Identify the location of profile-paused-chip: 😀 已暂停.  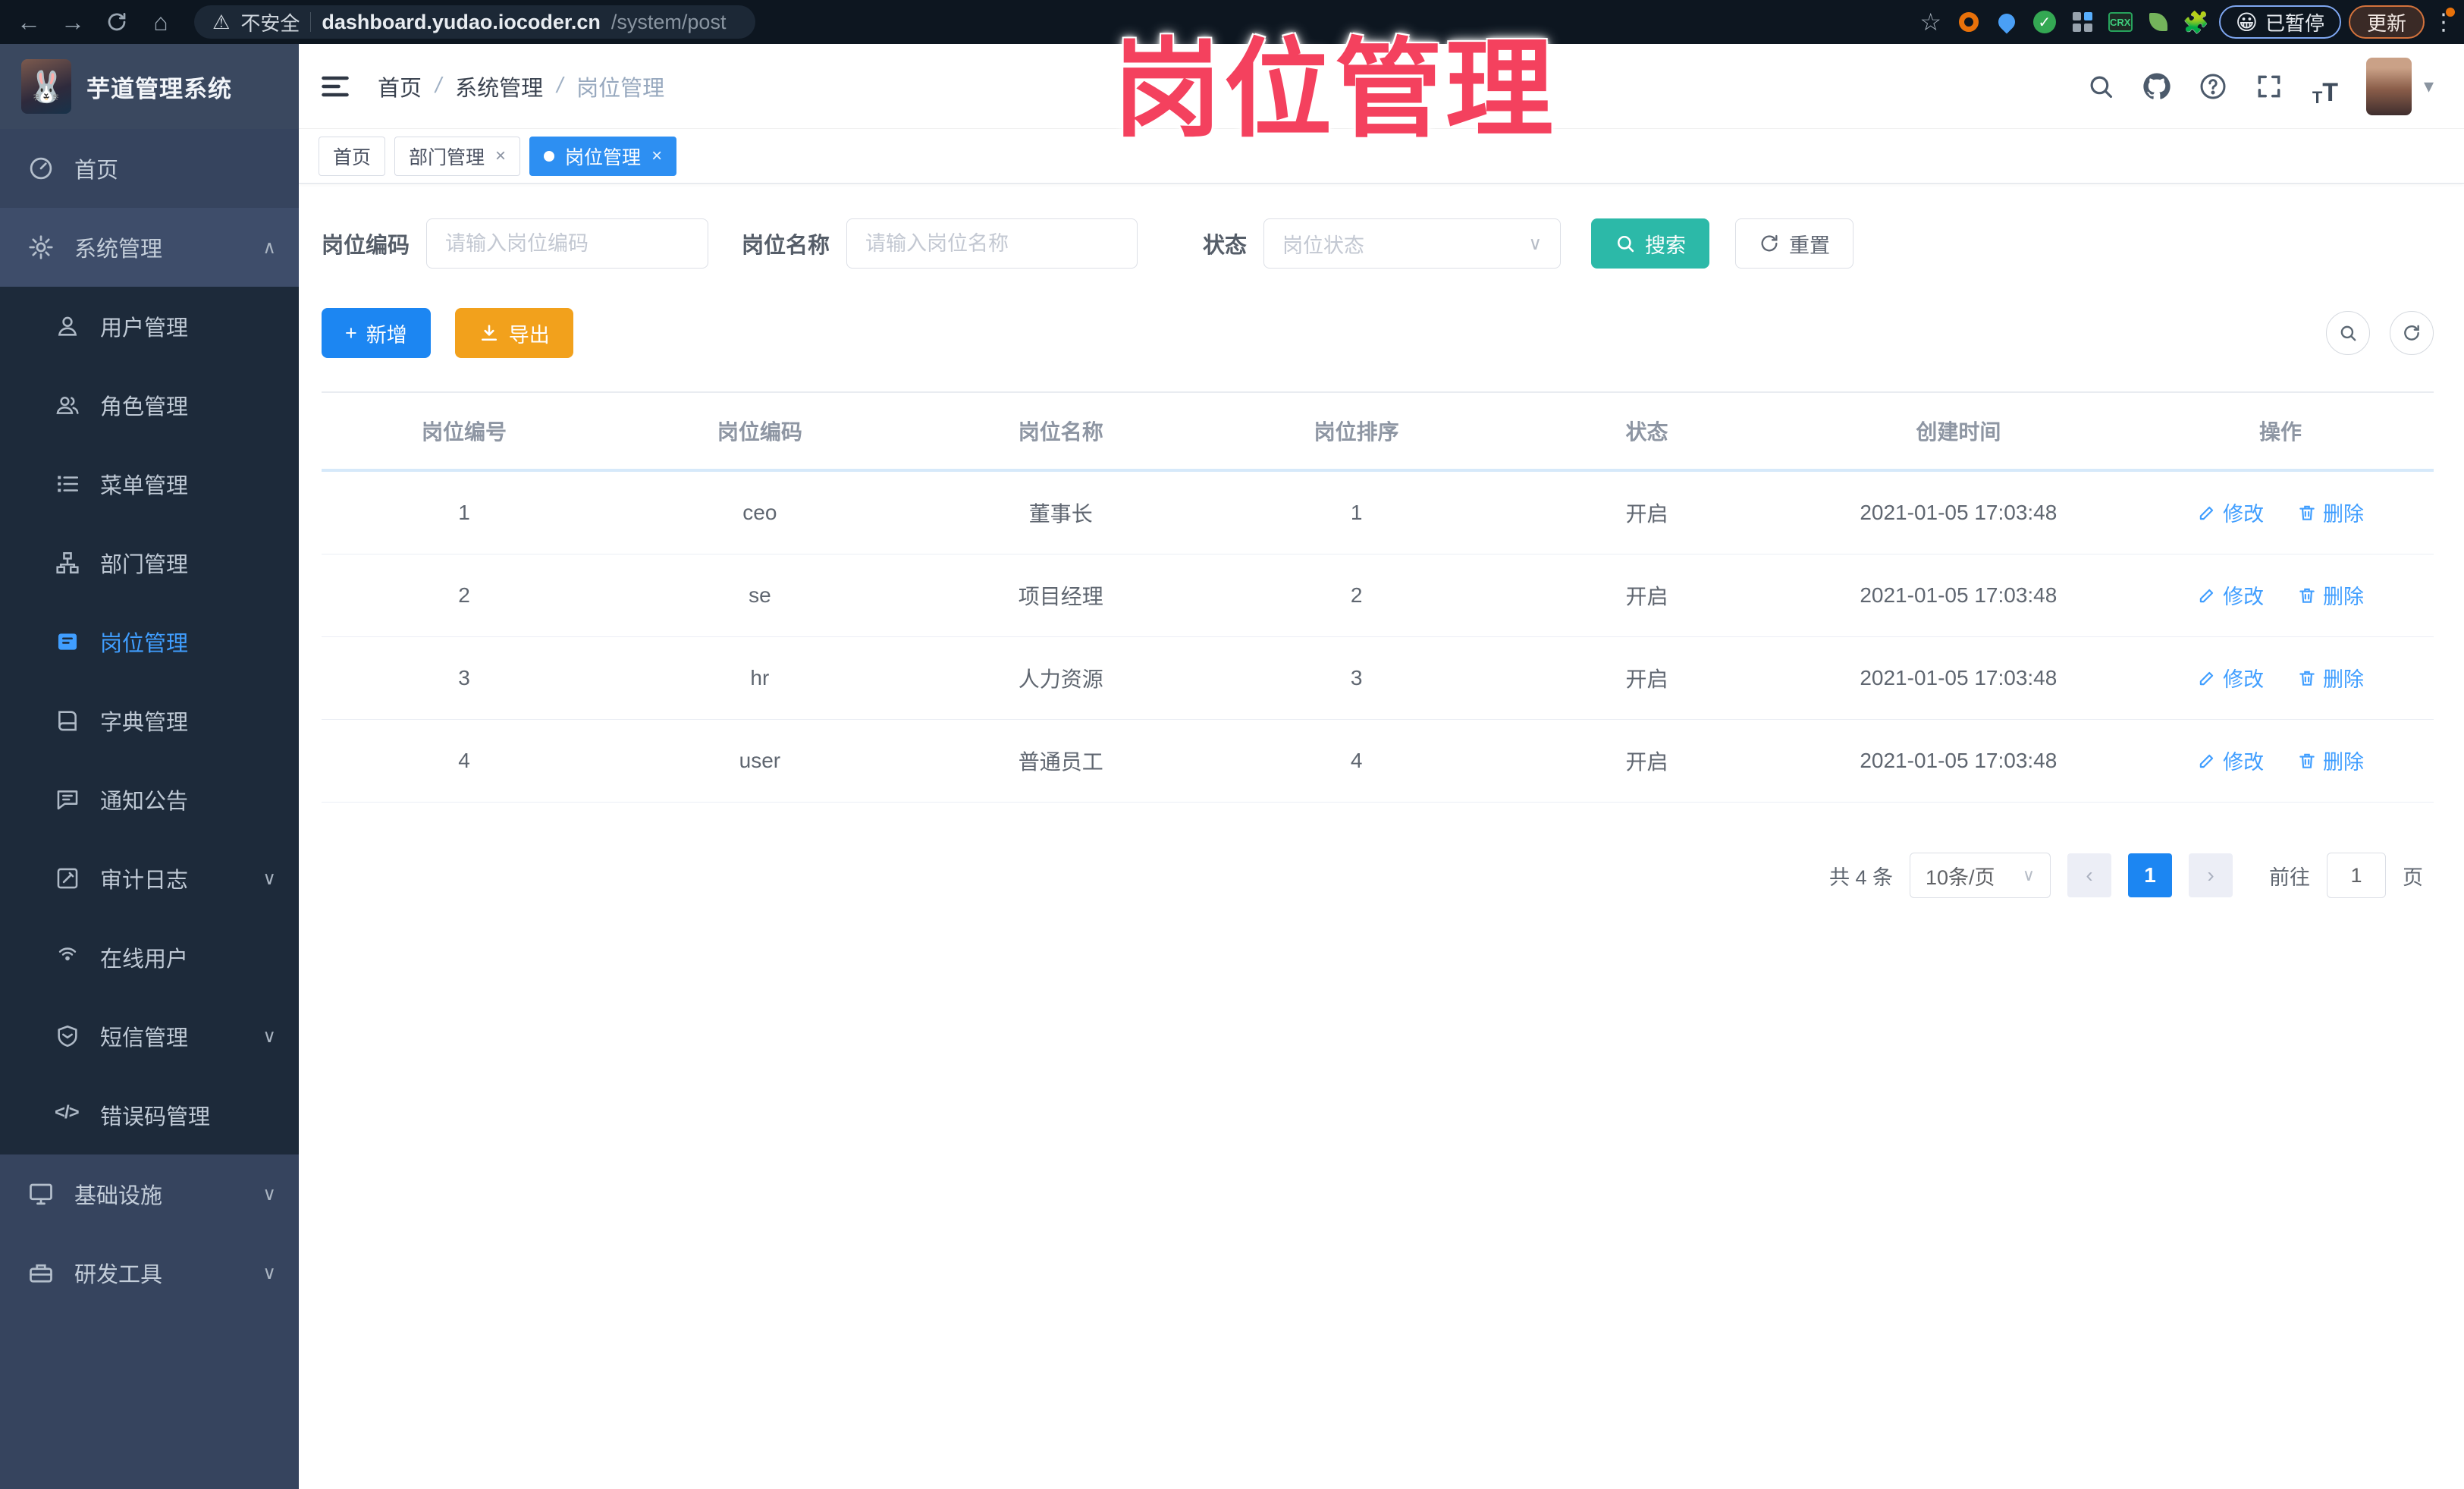
(2279, 22).